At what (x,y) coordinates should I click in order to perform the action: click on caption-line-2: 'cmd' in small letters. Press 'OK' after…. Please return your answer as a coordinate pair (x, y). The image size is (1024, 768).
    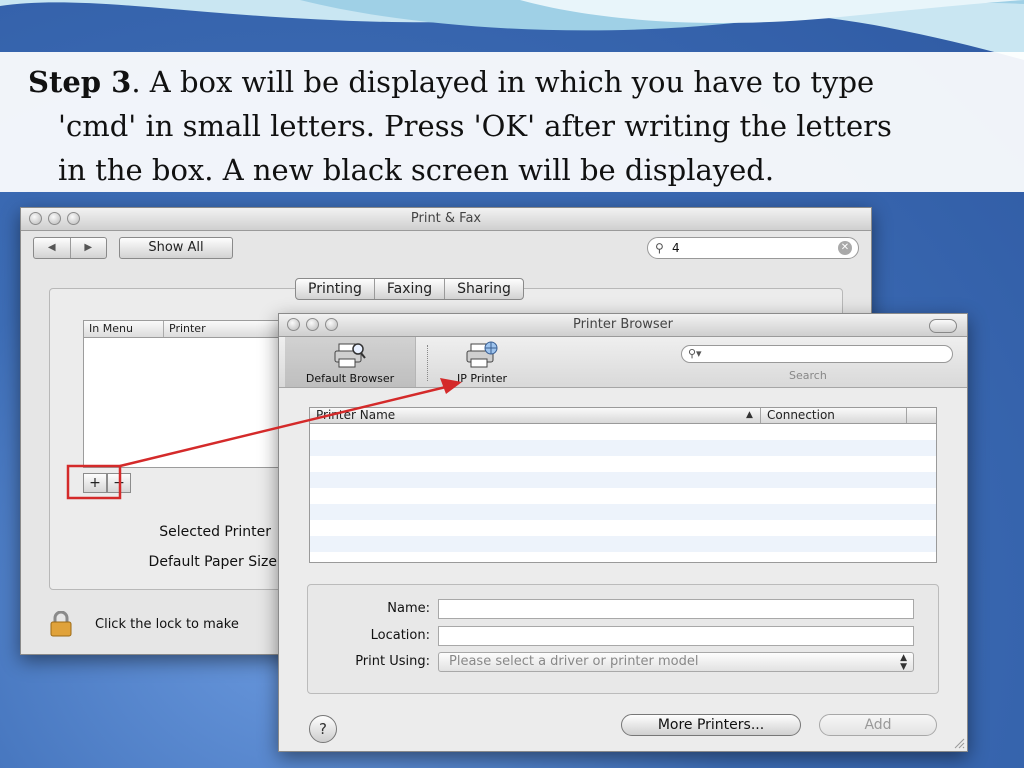
    Looking at the image, I should click on (475, 126).